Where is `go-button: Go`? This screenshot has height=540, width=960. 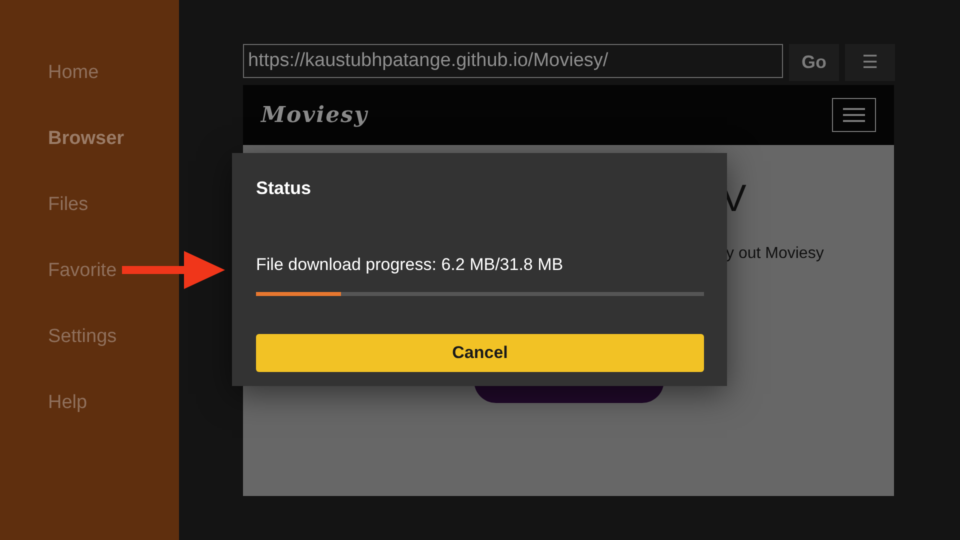 go-button: Go is located at coordinates (814, 62).